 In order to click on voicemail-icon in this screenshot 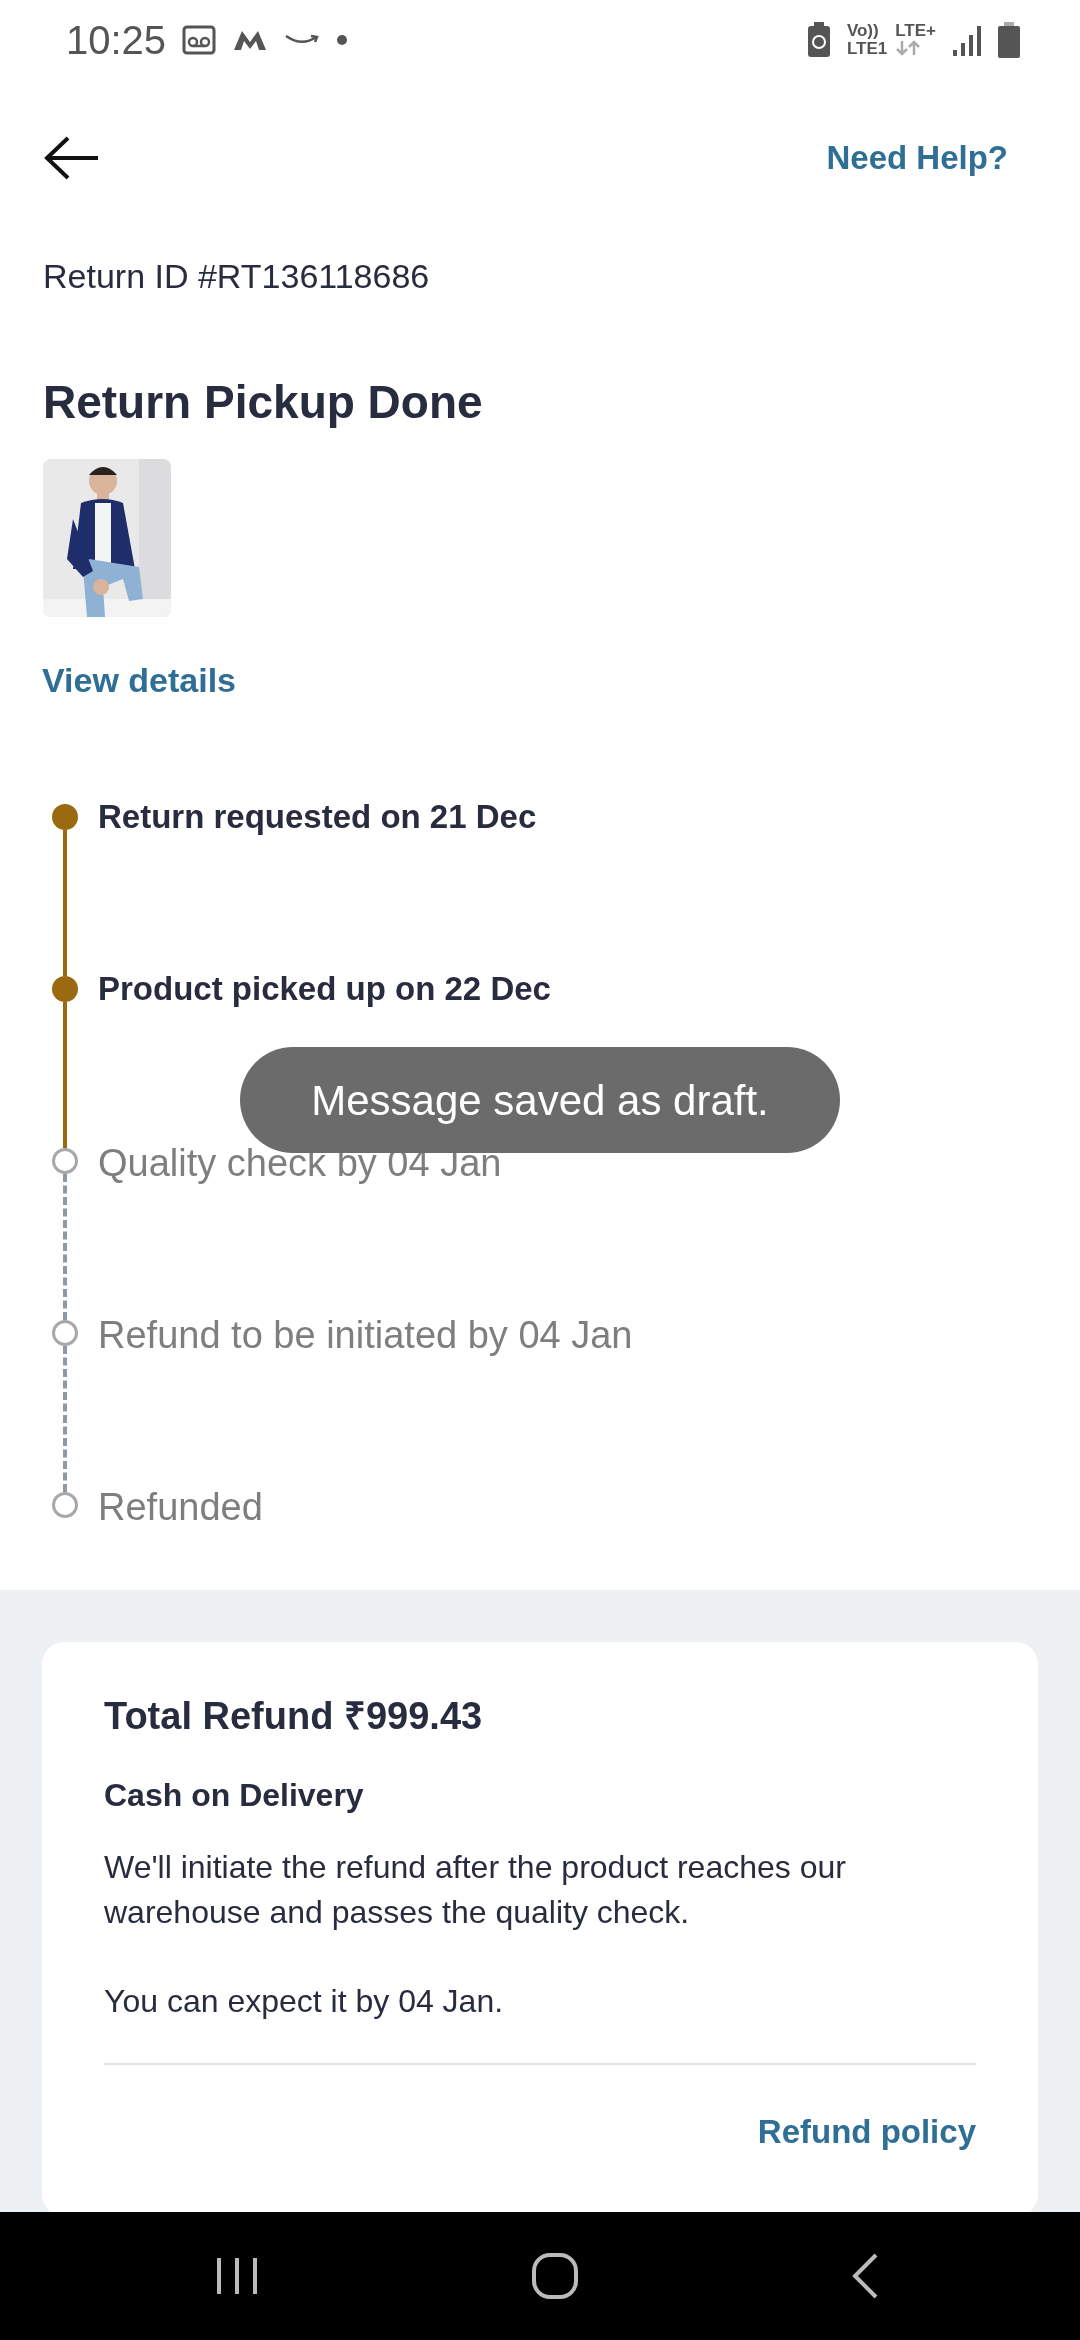, I will do `click(199, 40)`.